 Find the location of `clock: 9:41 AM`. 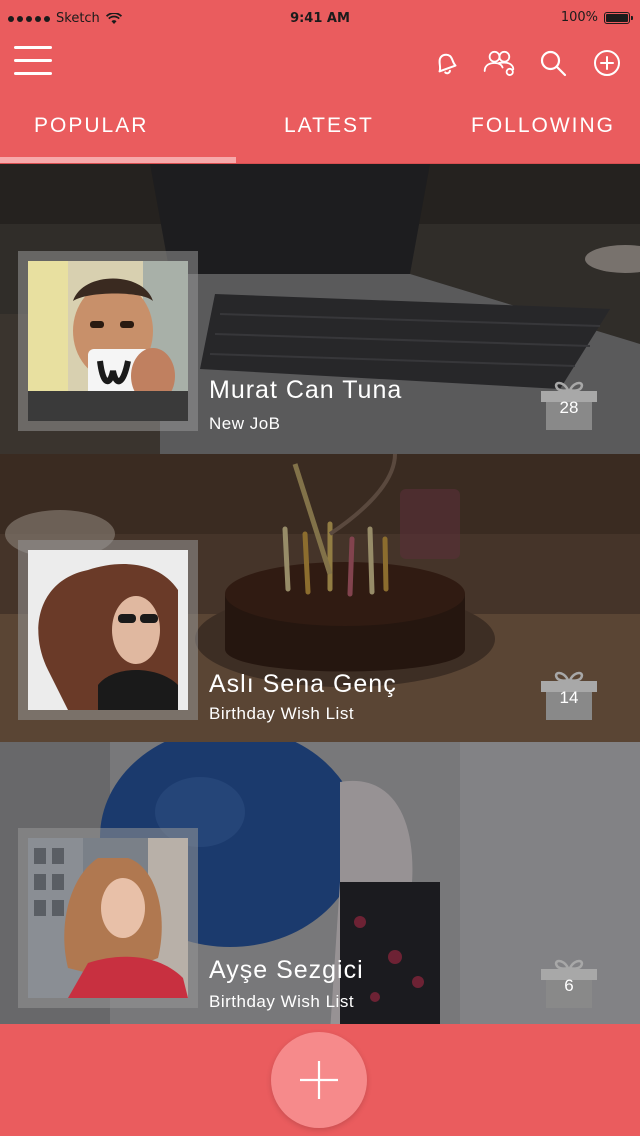

clock: 9:41 AM is located at coordinates (320, 18).